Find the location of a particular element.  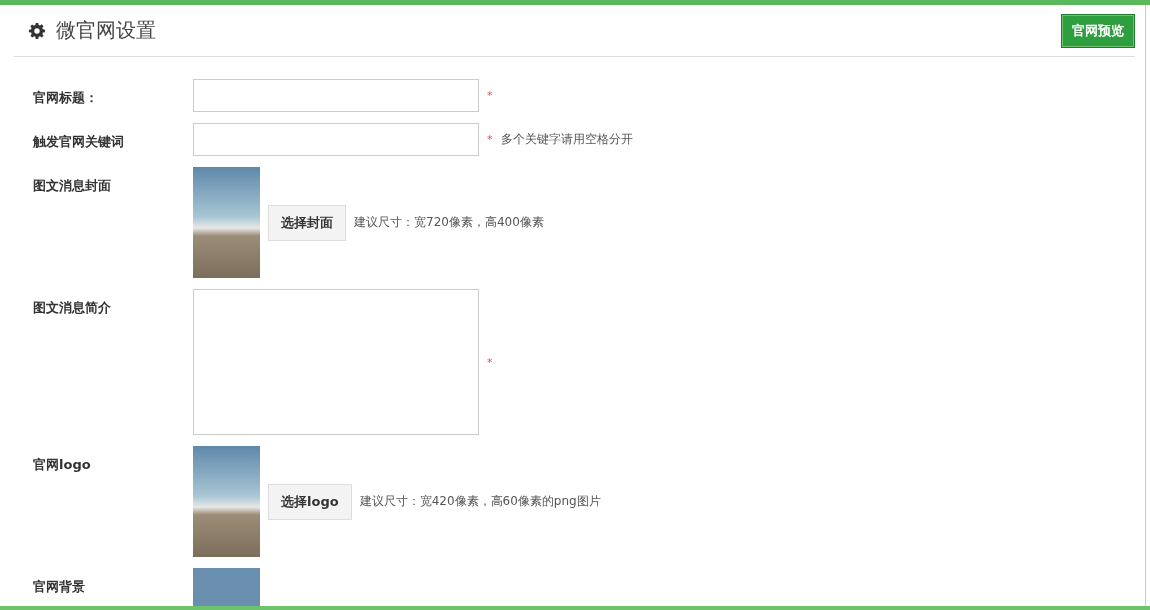

hint-text: 建议尺寸：宽720像素，高400像素 is located at coordinates (449, 222).